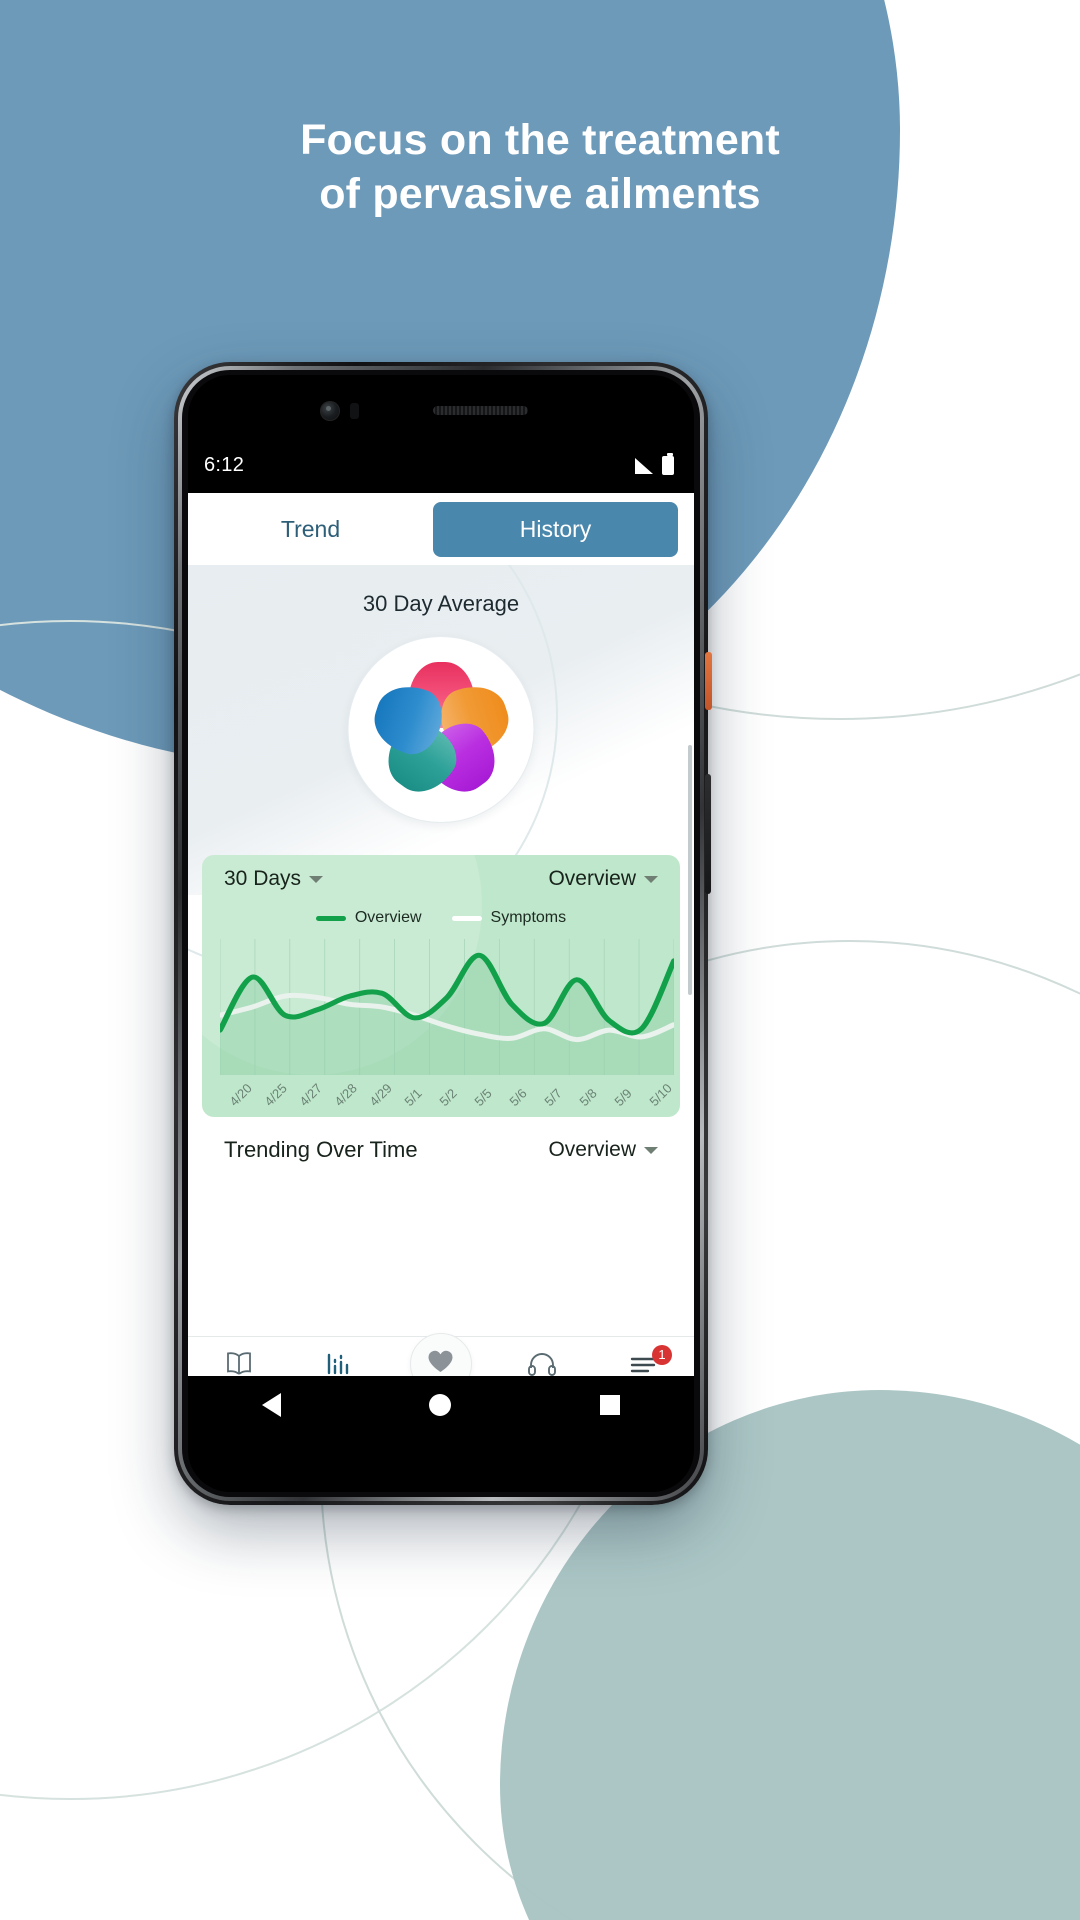 The image size is (1080, 1920). What do you see at coordinates (441, 603) in the screenshot?
I see `thirty-day-average-title: 30 Day Average` at bounding box center [441, 603].